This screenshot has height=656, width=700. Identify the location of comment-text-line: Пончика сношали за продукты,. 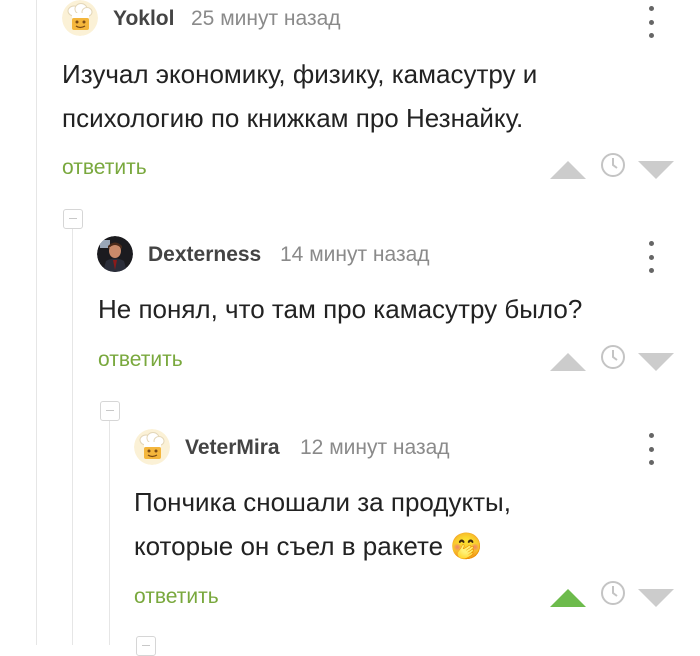
(322, 502).